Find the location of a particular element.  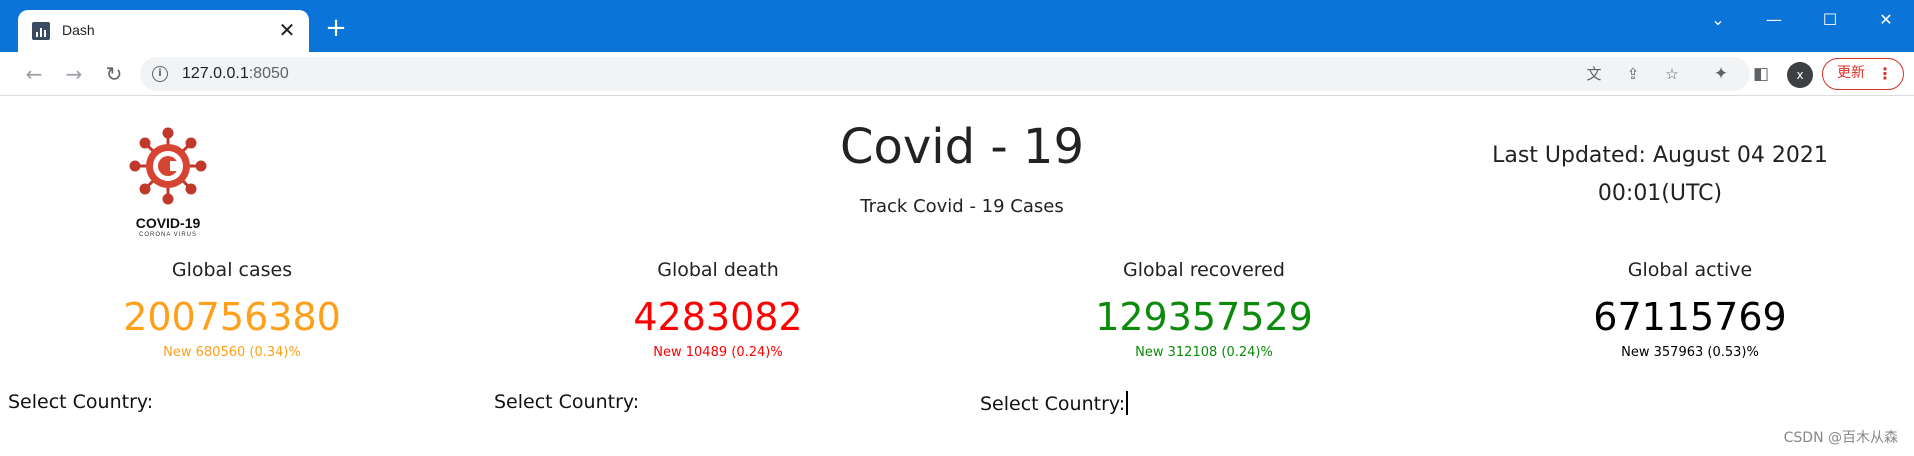

info-icon: i is located at coordinates (160, 74).